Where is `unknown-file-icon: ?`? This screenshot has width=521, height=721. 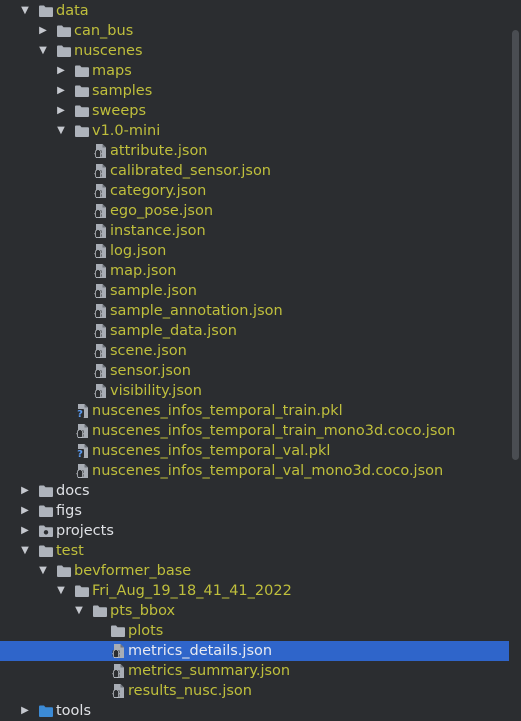 unknown-file-icon: ? is located at coordinates (83, 451).